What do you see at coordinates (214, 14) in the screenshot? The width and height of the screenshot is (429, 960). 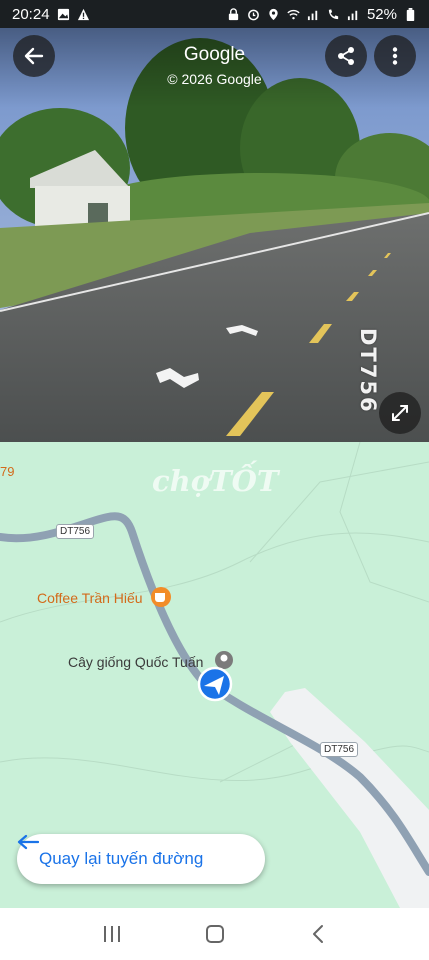 I see `status-bar: 20:24 52%` at bounding box center [214, 14].